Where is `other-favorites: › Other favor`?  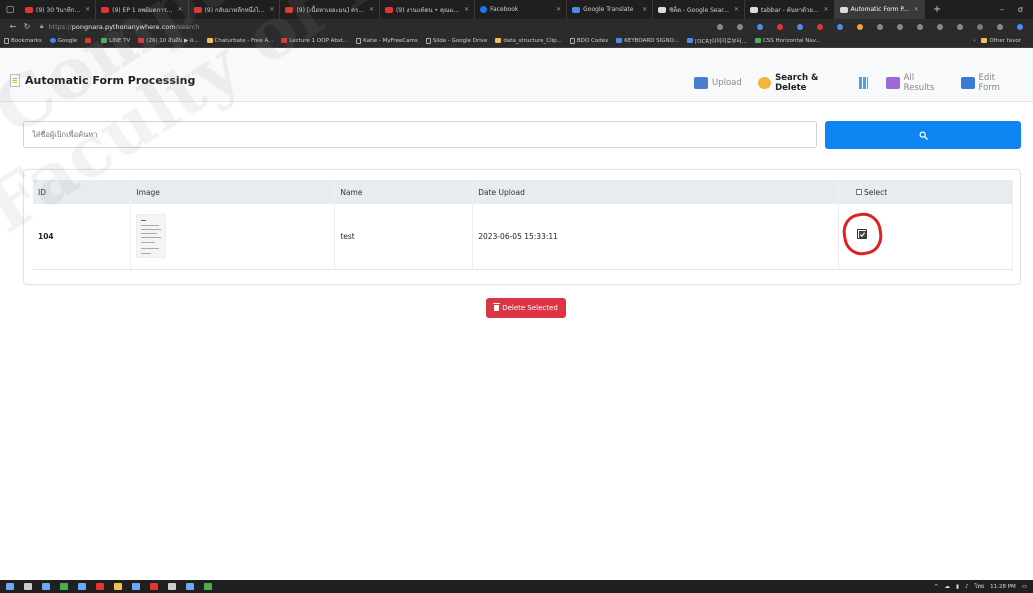
other-favorites: › Other favor is located at coordinates (1003, 41).